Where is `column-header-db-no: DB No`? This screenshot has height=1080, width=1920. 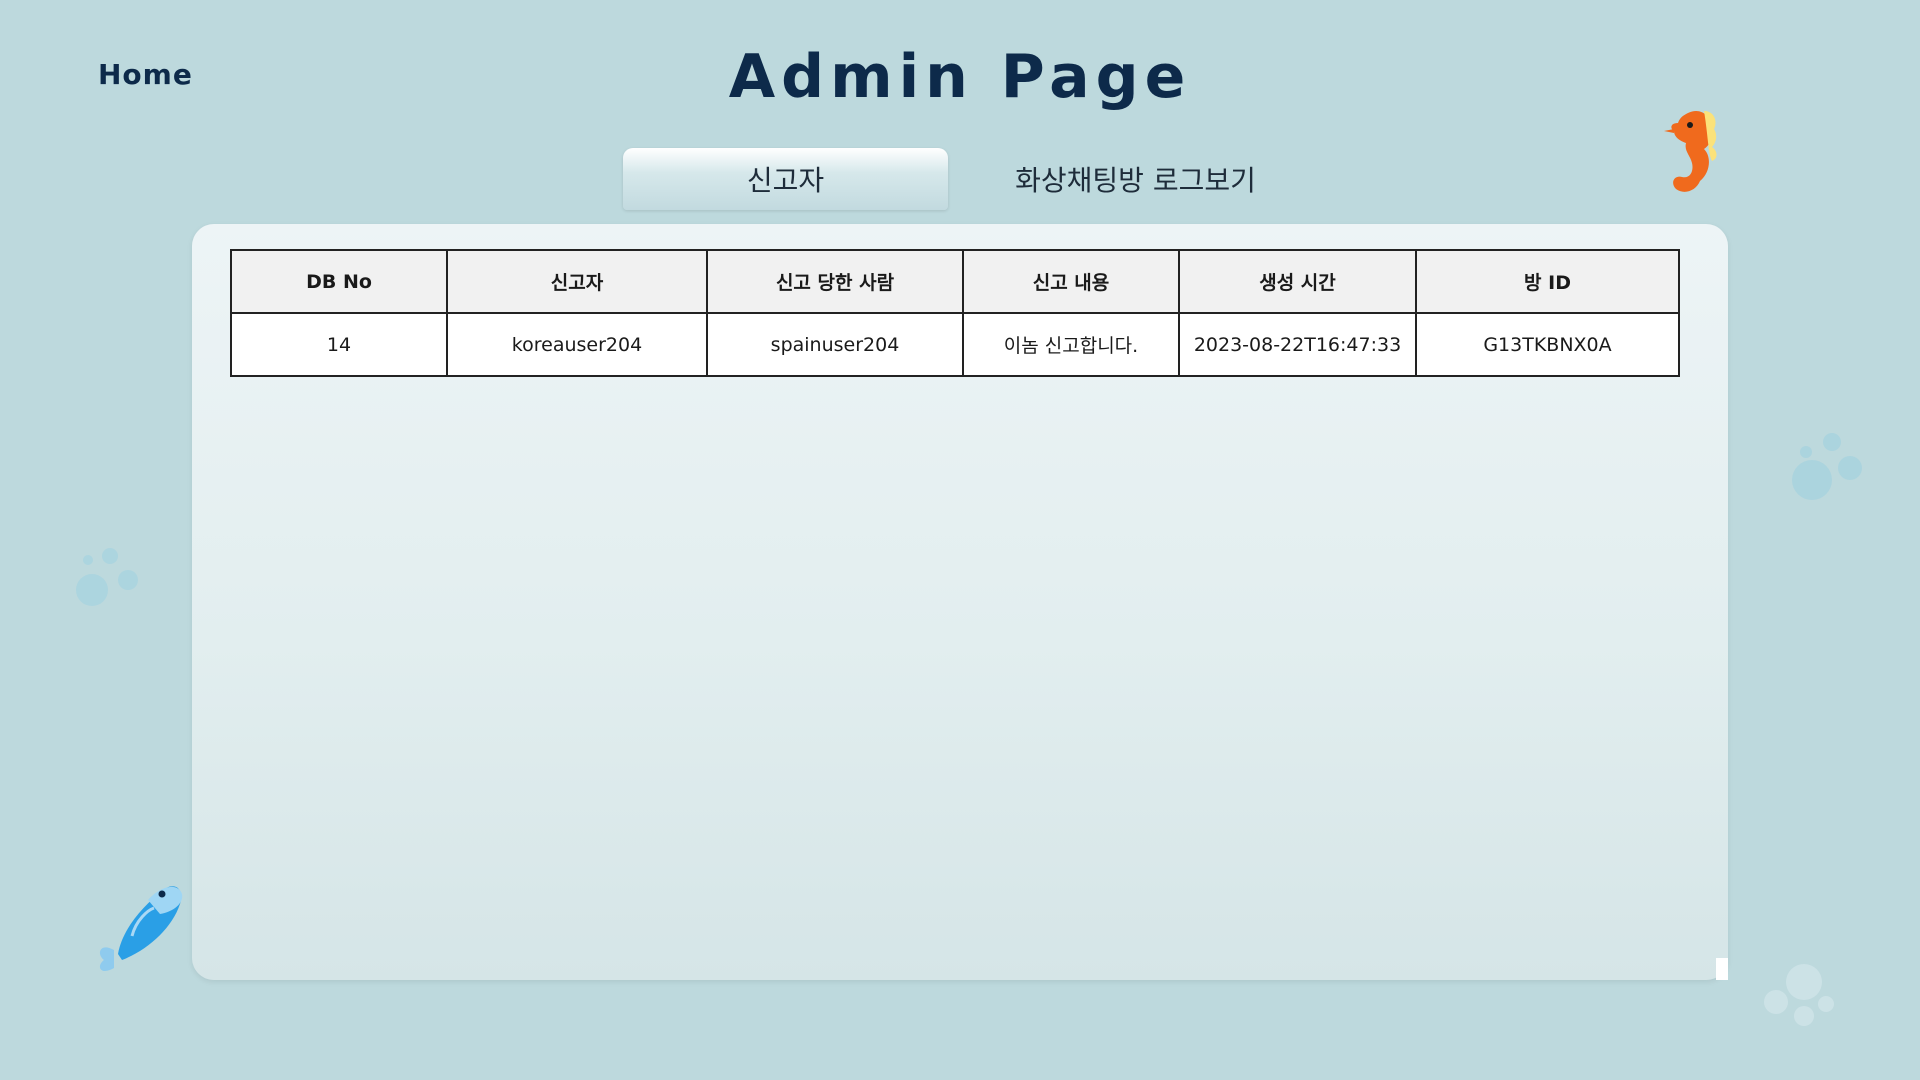 column-header-db-no: DB No is located at coordinates (339, 281).